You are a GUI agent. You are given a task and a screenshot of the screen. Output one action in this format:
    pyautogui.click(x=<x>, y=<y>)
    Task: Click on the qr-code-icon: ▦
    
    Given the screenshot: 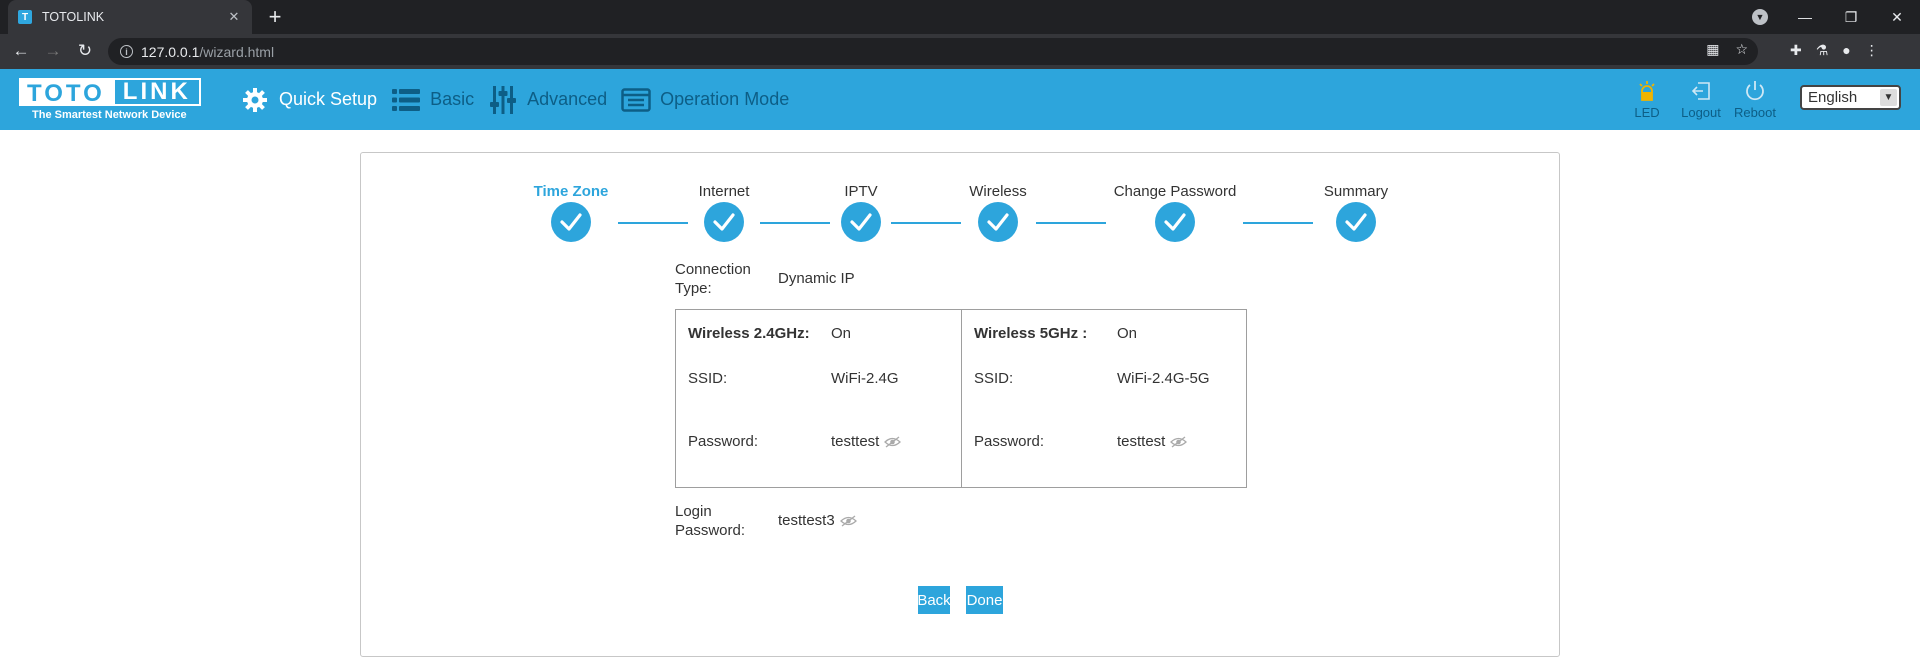 What is the action you would take?
    pyautogui.click(x=1712, y=49)
    